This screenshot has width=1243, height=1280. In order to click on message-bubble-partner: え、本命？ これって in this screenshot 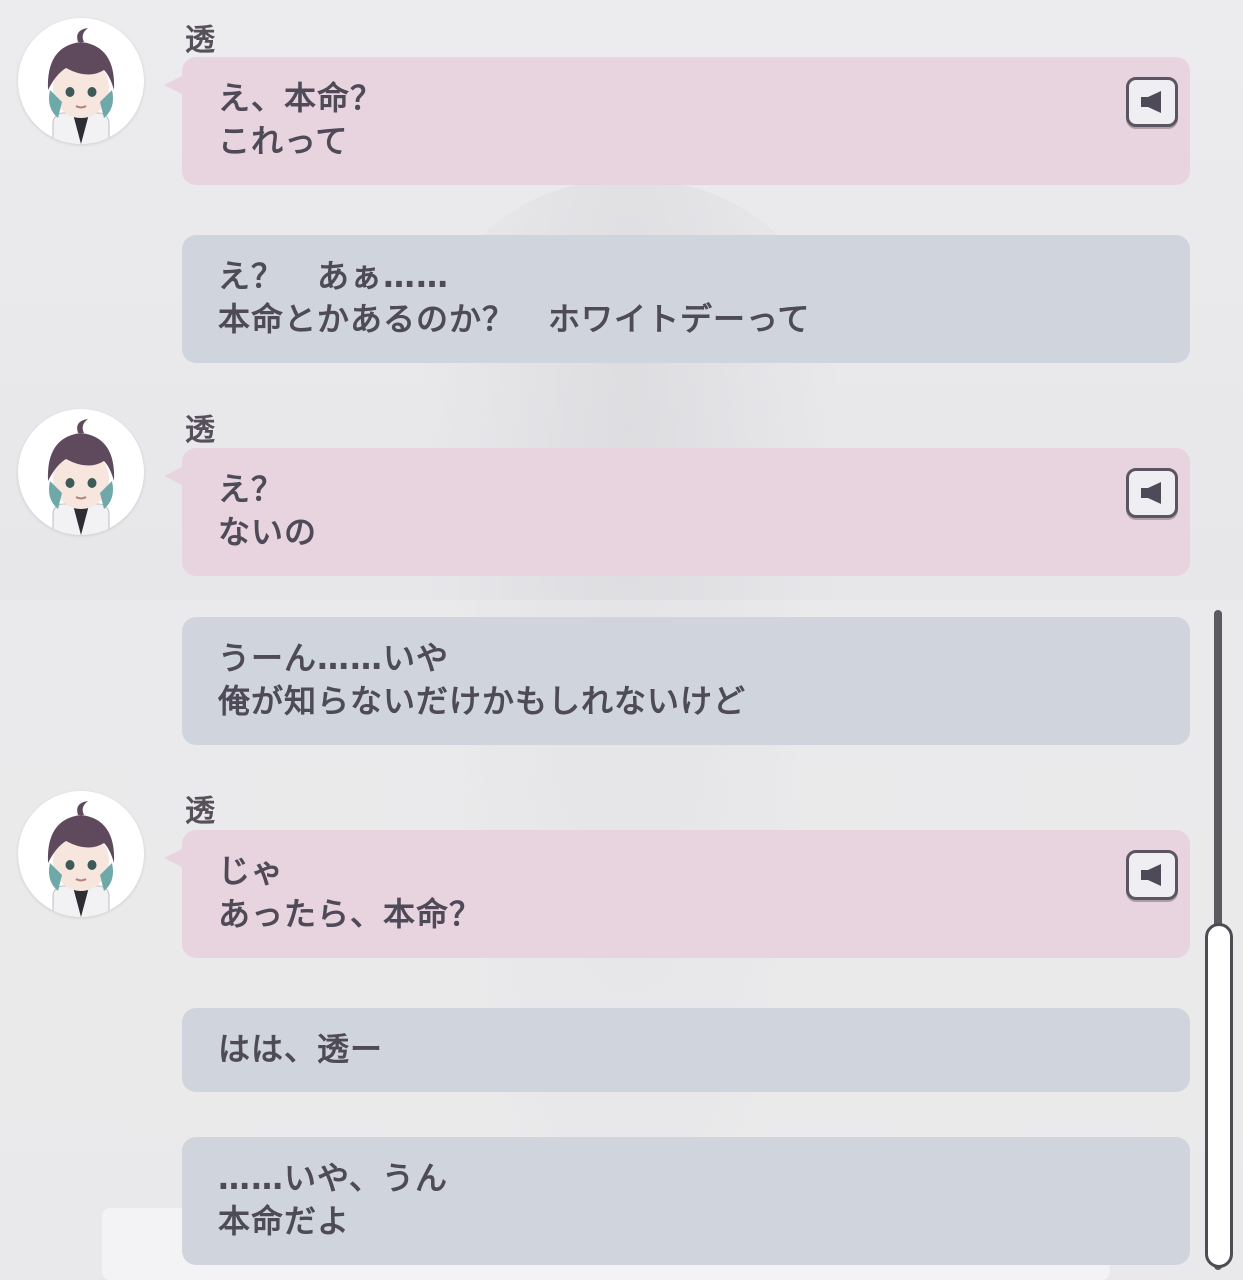, I will do `click(677, 121)`.